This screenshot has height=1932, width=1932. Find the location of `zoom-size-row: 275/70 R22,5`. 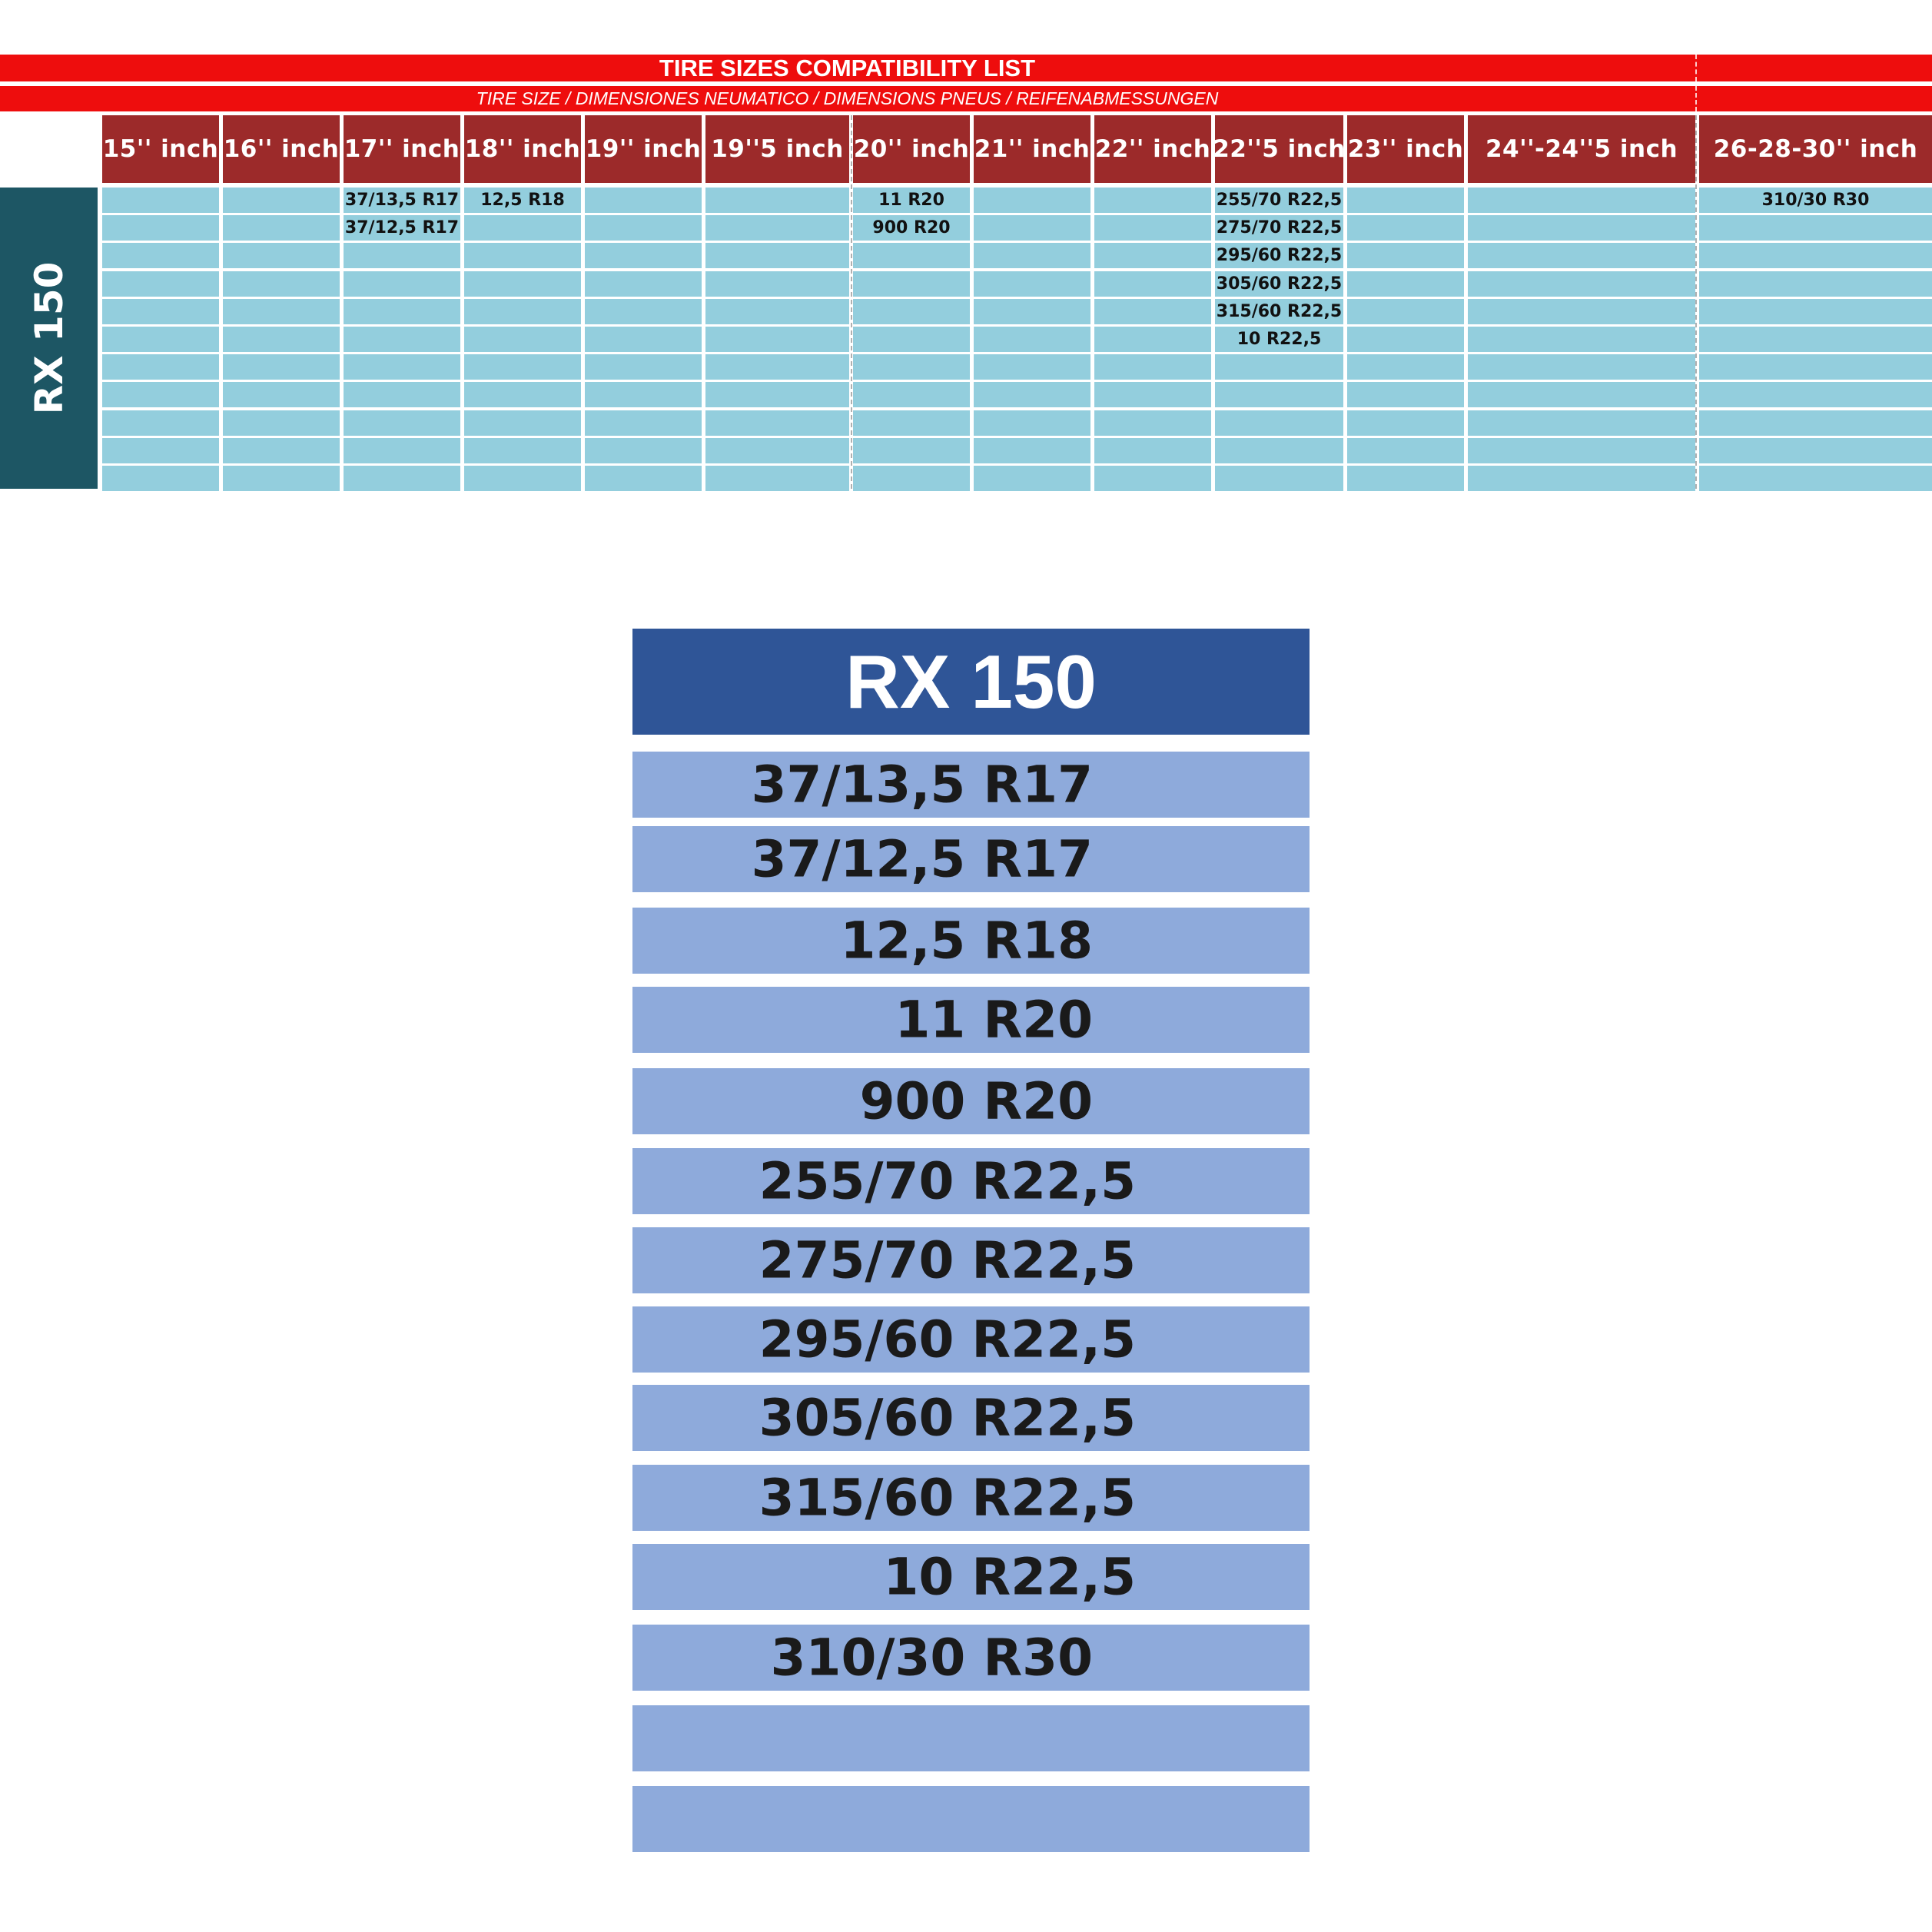

zoom-size-row: 275/70 R22,5 is located at coordinates (971, 1260).